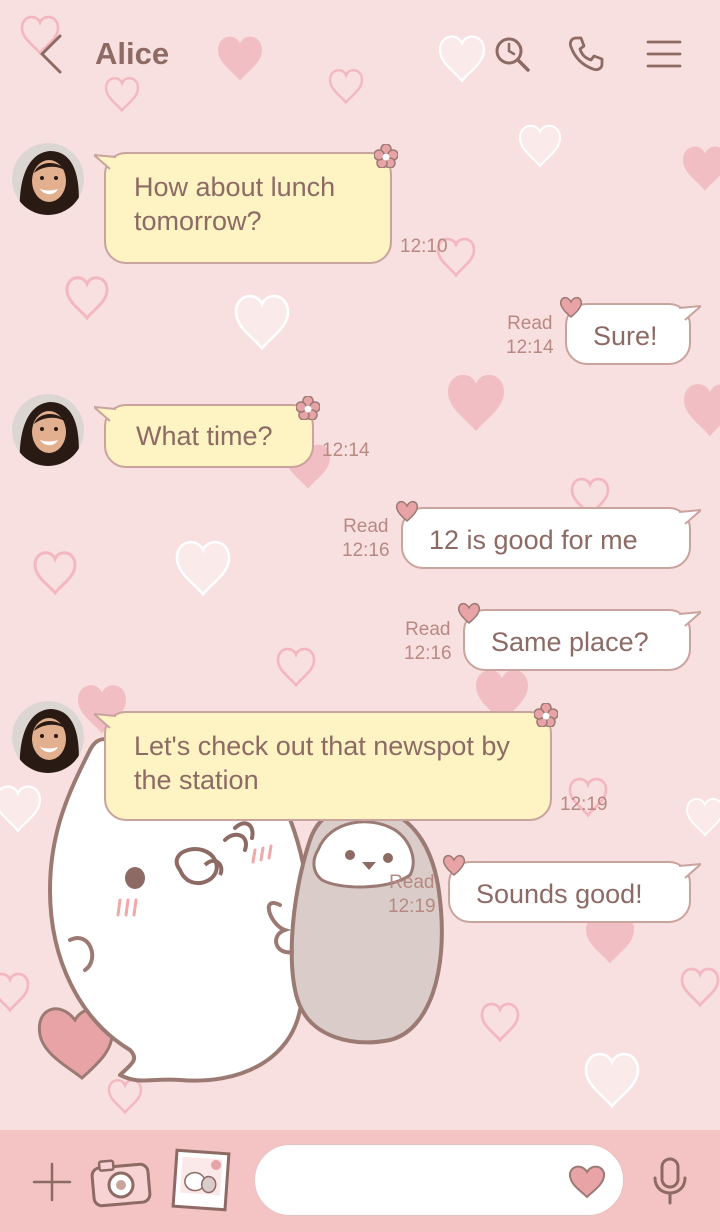 Image resolution: width=720 pixels, height=1232 pixels. I want to click on read-receipt: Read 12:14, so click(530, 336).